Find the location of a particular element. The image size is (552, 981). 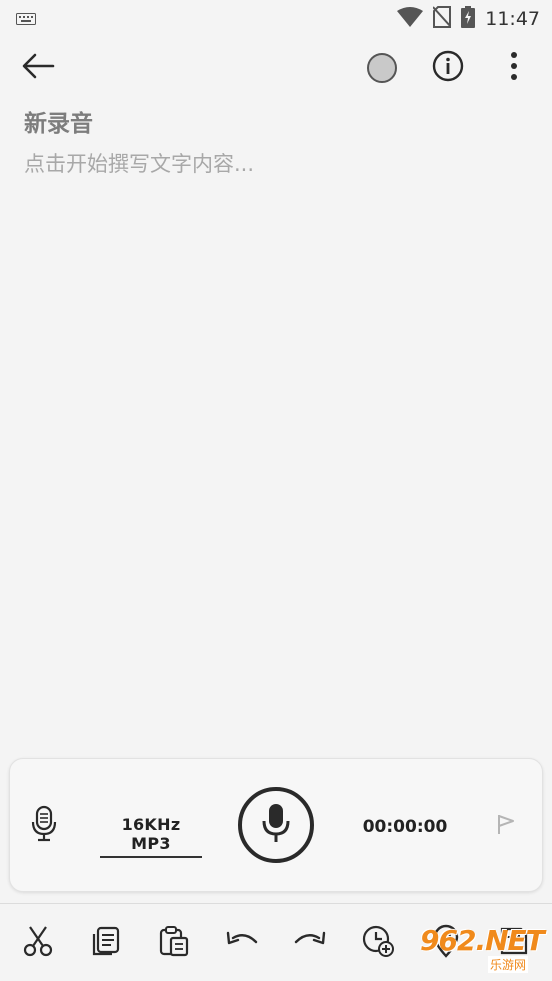

more-options-button is located at coordinates (514, 68).